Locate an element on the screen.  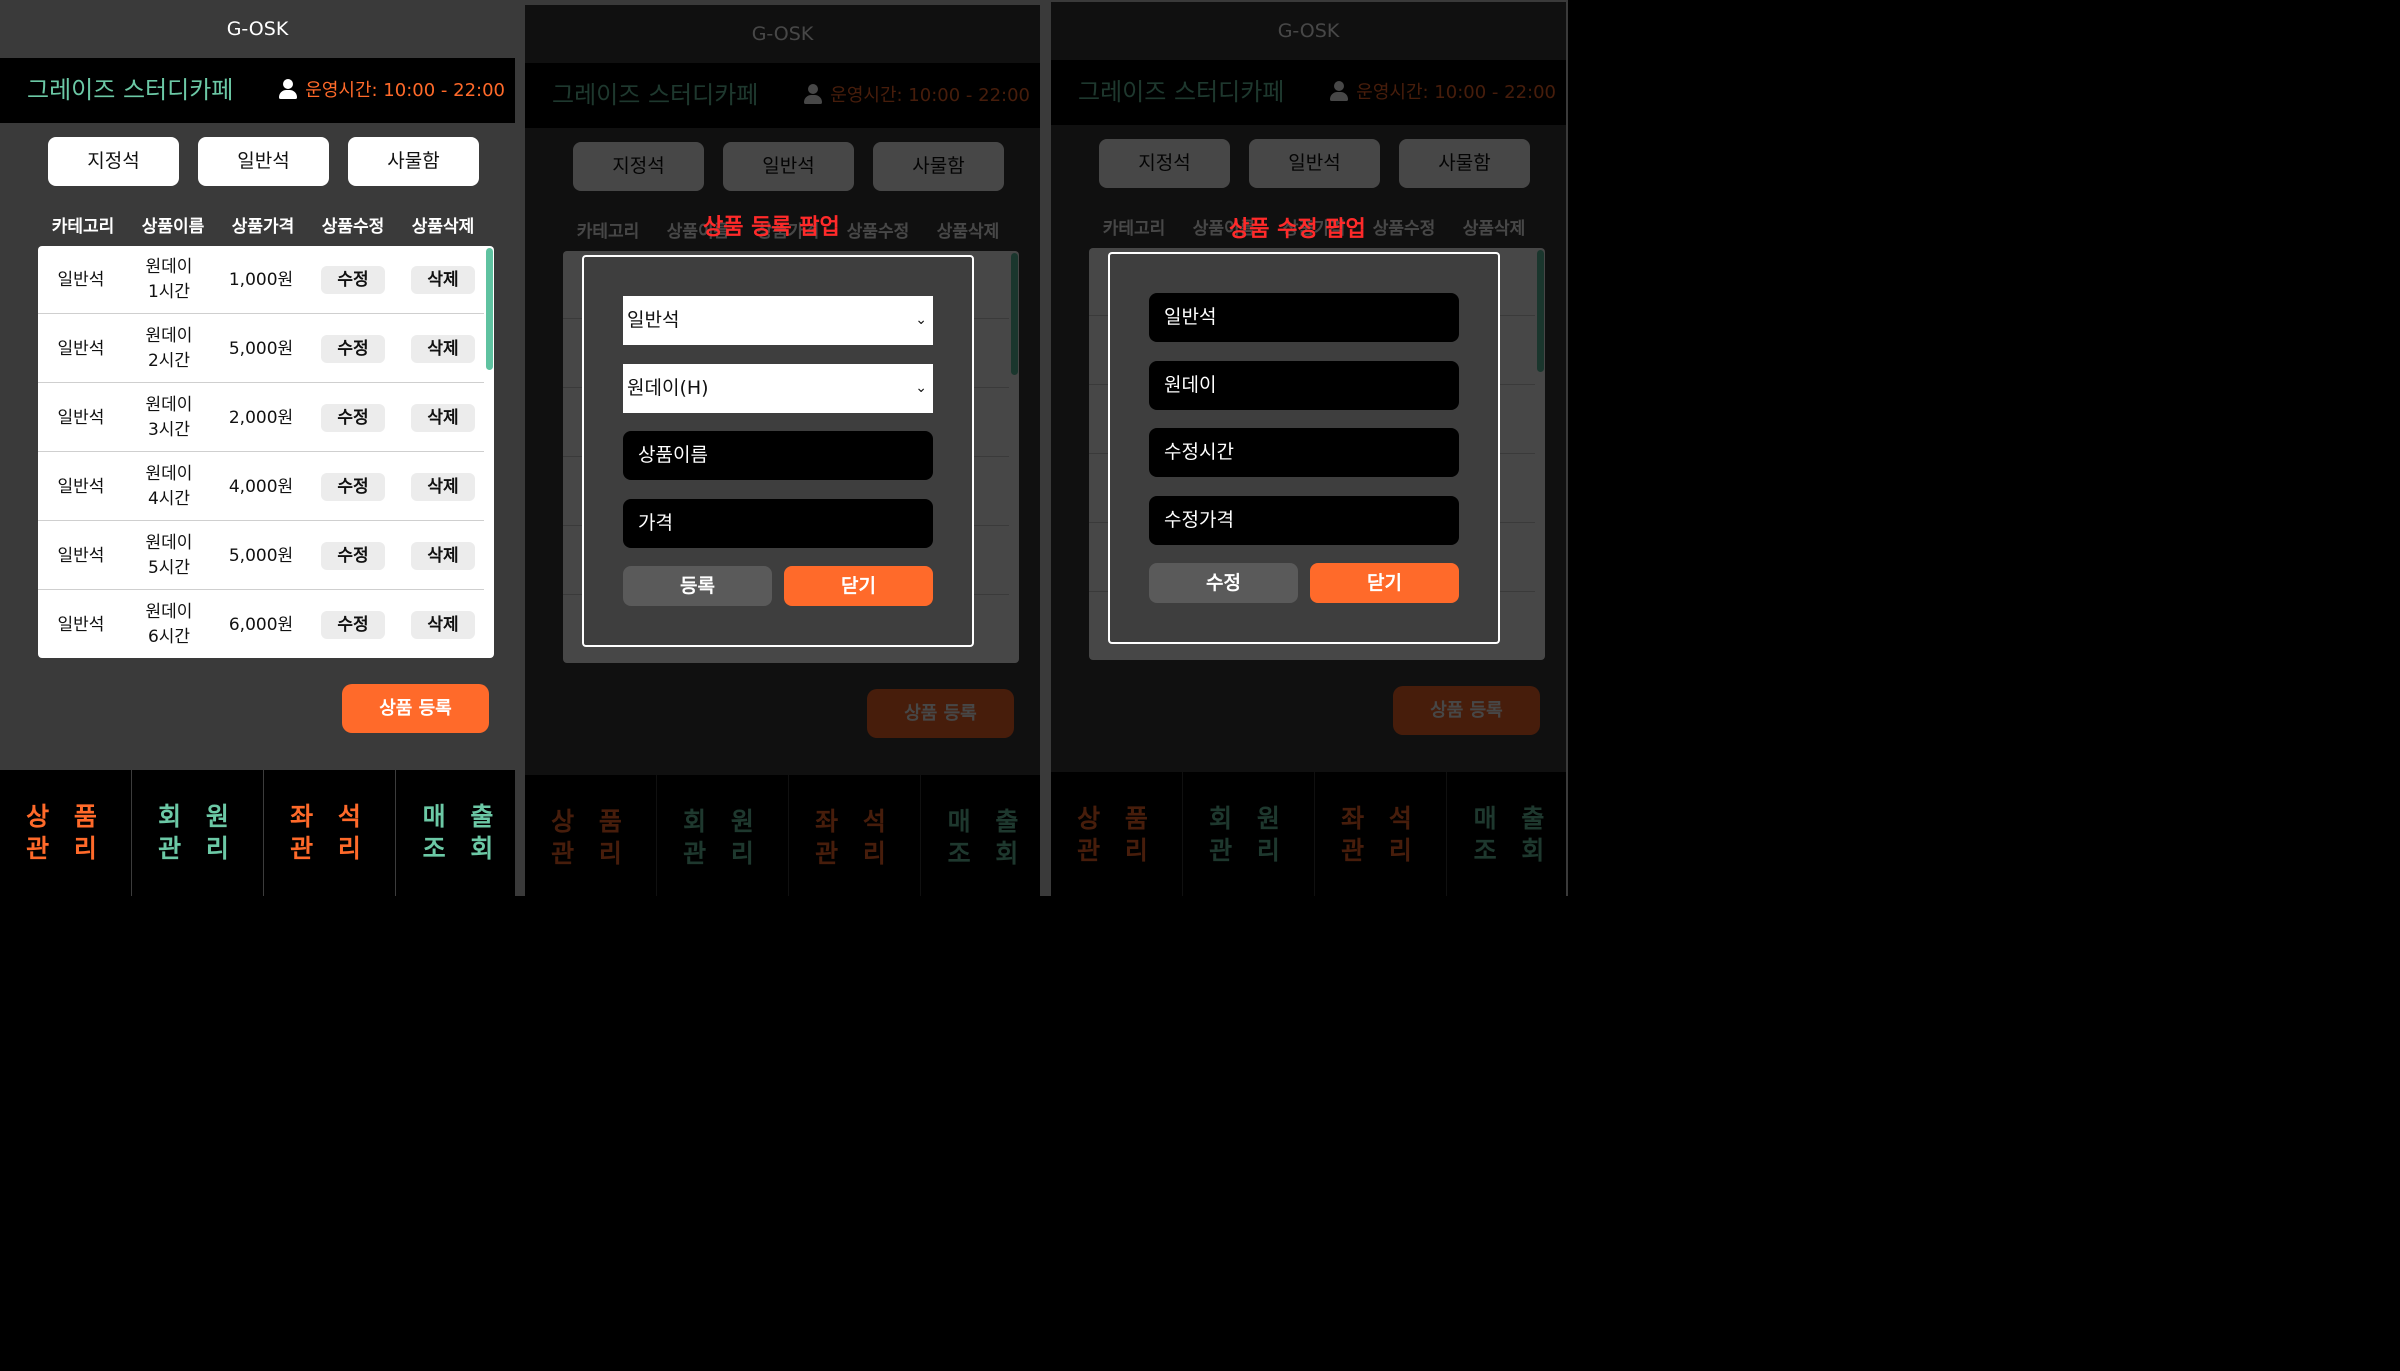
nav-seat-management: 좌 석 관 리 is located at coordinates (330, 833).